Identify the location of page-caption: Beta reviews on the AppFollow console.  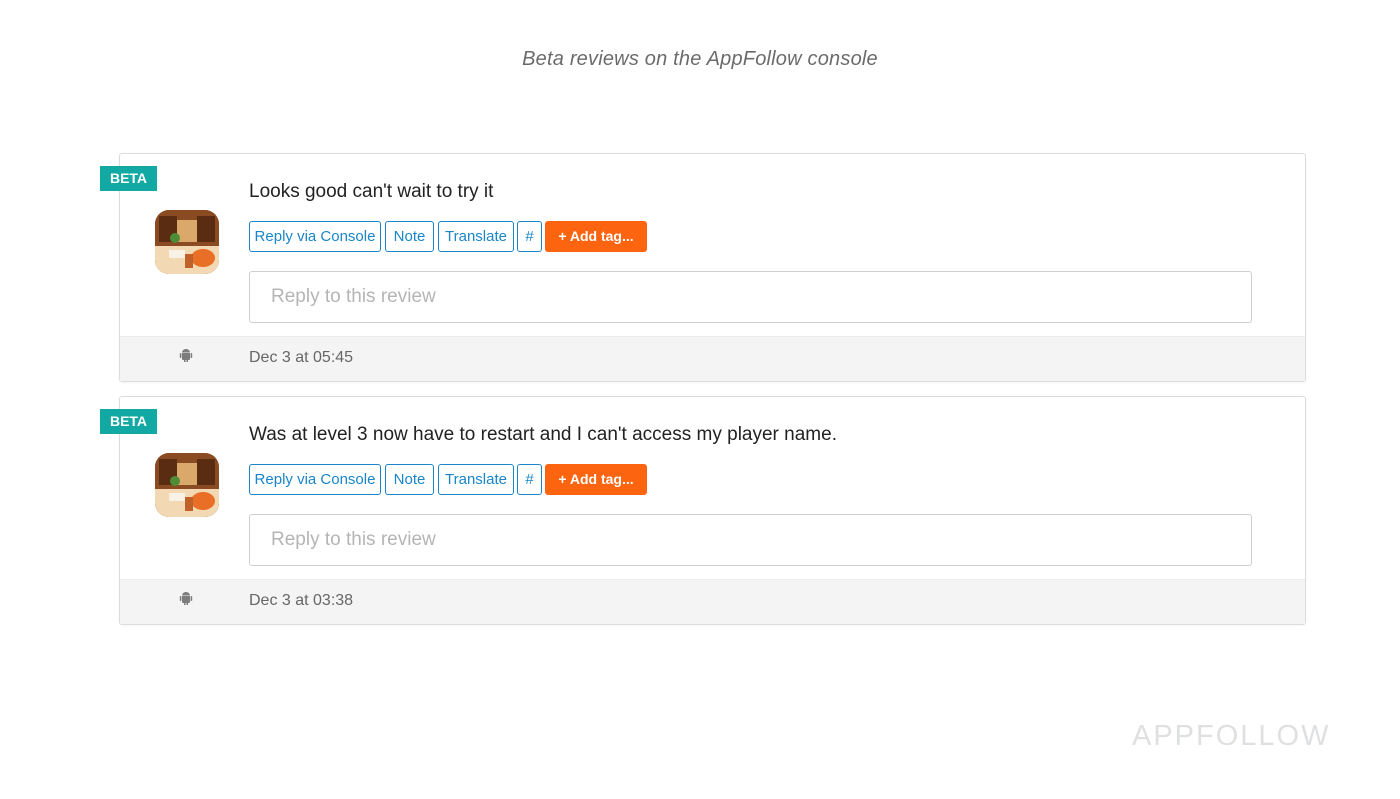
(700, 59).